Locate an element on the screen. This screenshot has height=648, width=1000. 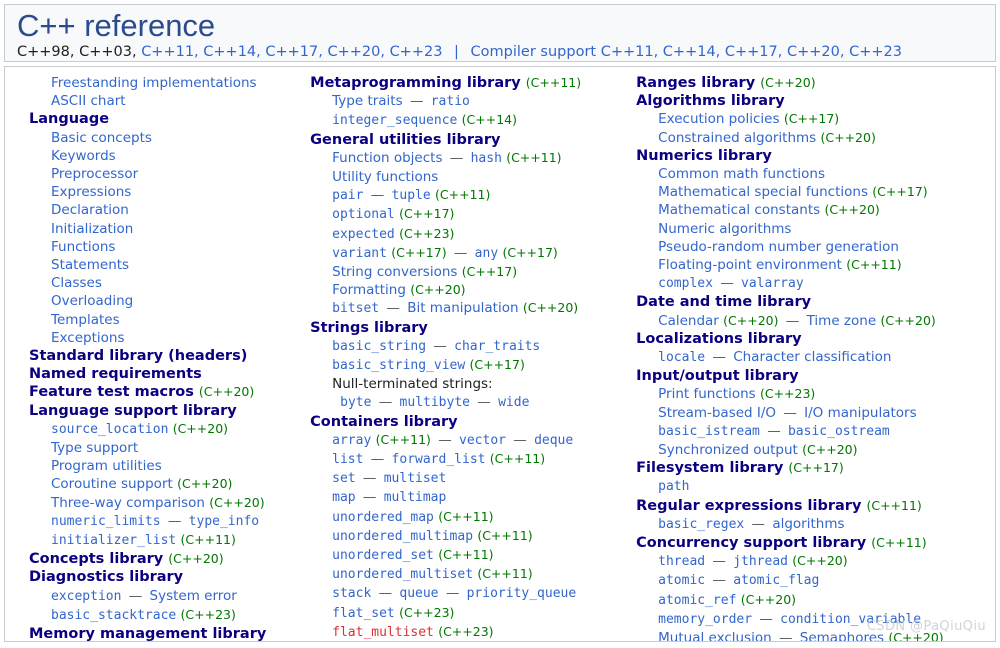
index-link: I/O manipulators is located at coordinates (860, 413).